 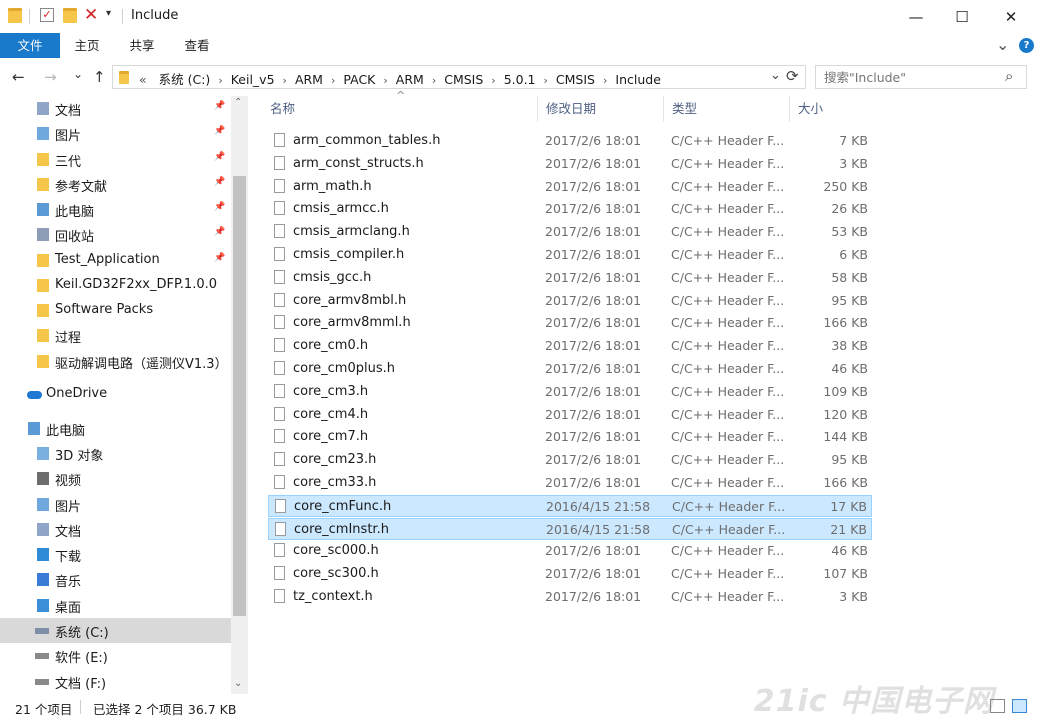 I want to click on search-input, so click(x=914, y=77).